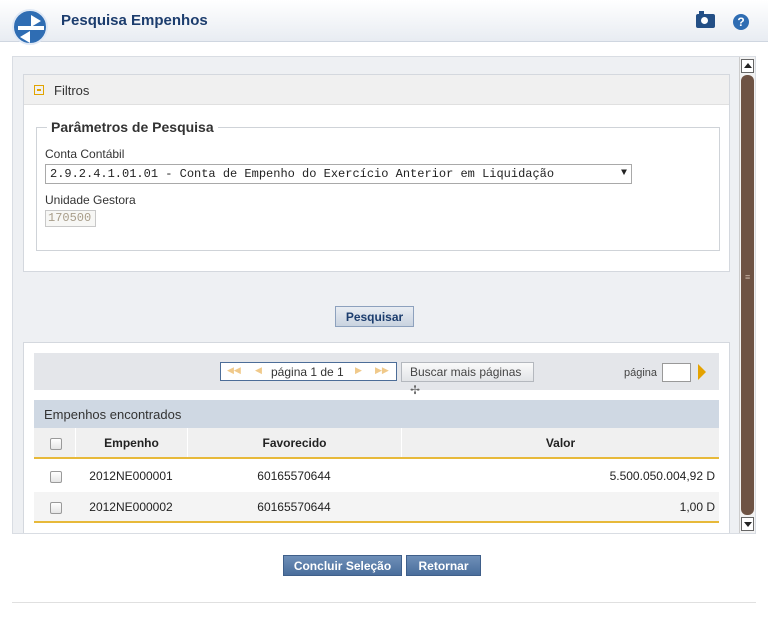 Image resolution: width=768 pixels, height=617 pixels. What do you see at coordinates (72, 90) in the screenshot?
I see `filters-label: Filtros` at bounding box center [72, 90].